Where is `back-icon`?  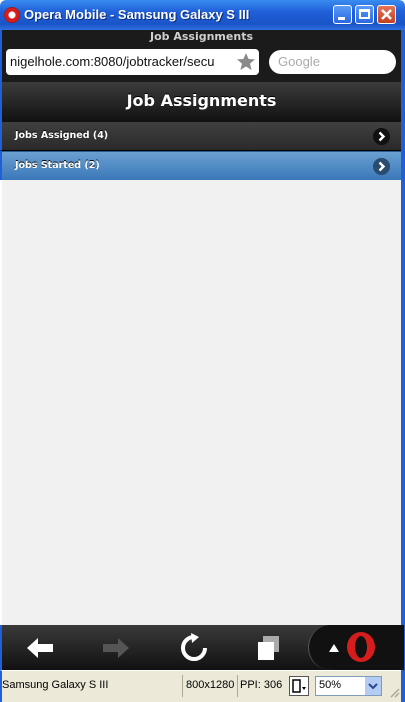 back-icon is located at coordinates (40, 648).